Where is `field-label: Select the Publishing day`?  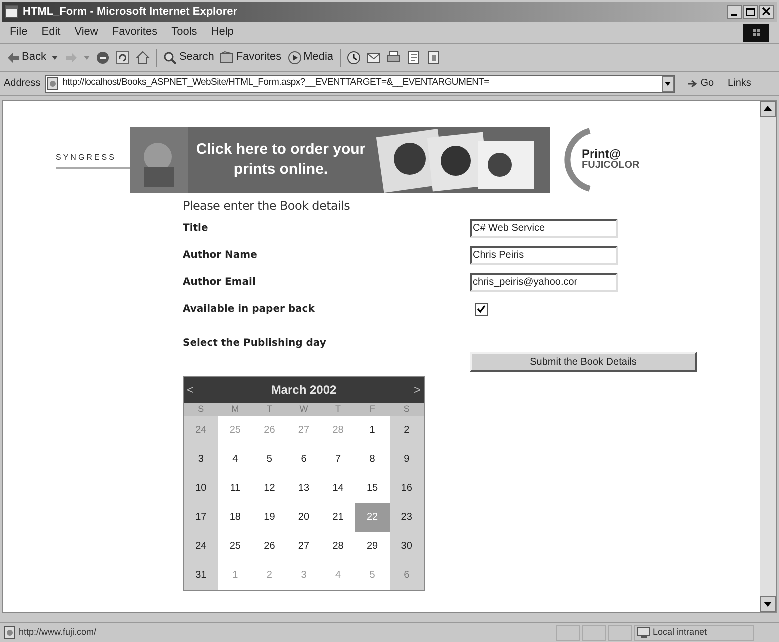 field-label: Select the Publishing day is located at coordinates (255, 344).